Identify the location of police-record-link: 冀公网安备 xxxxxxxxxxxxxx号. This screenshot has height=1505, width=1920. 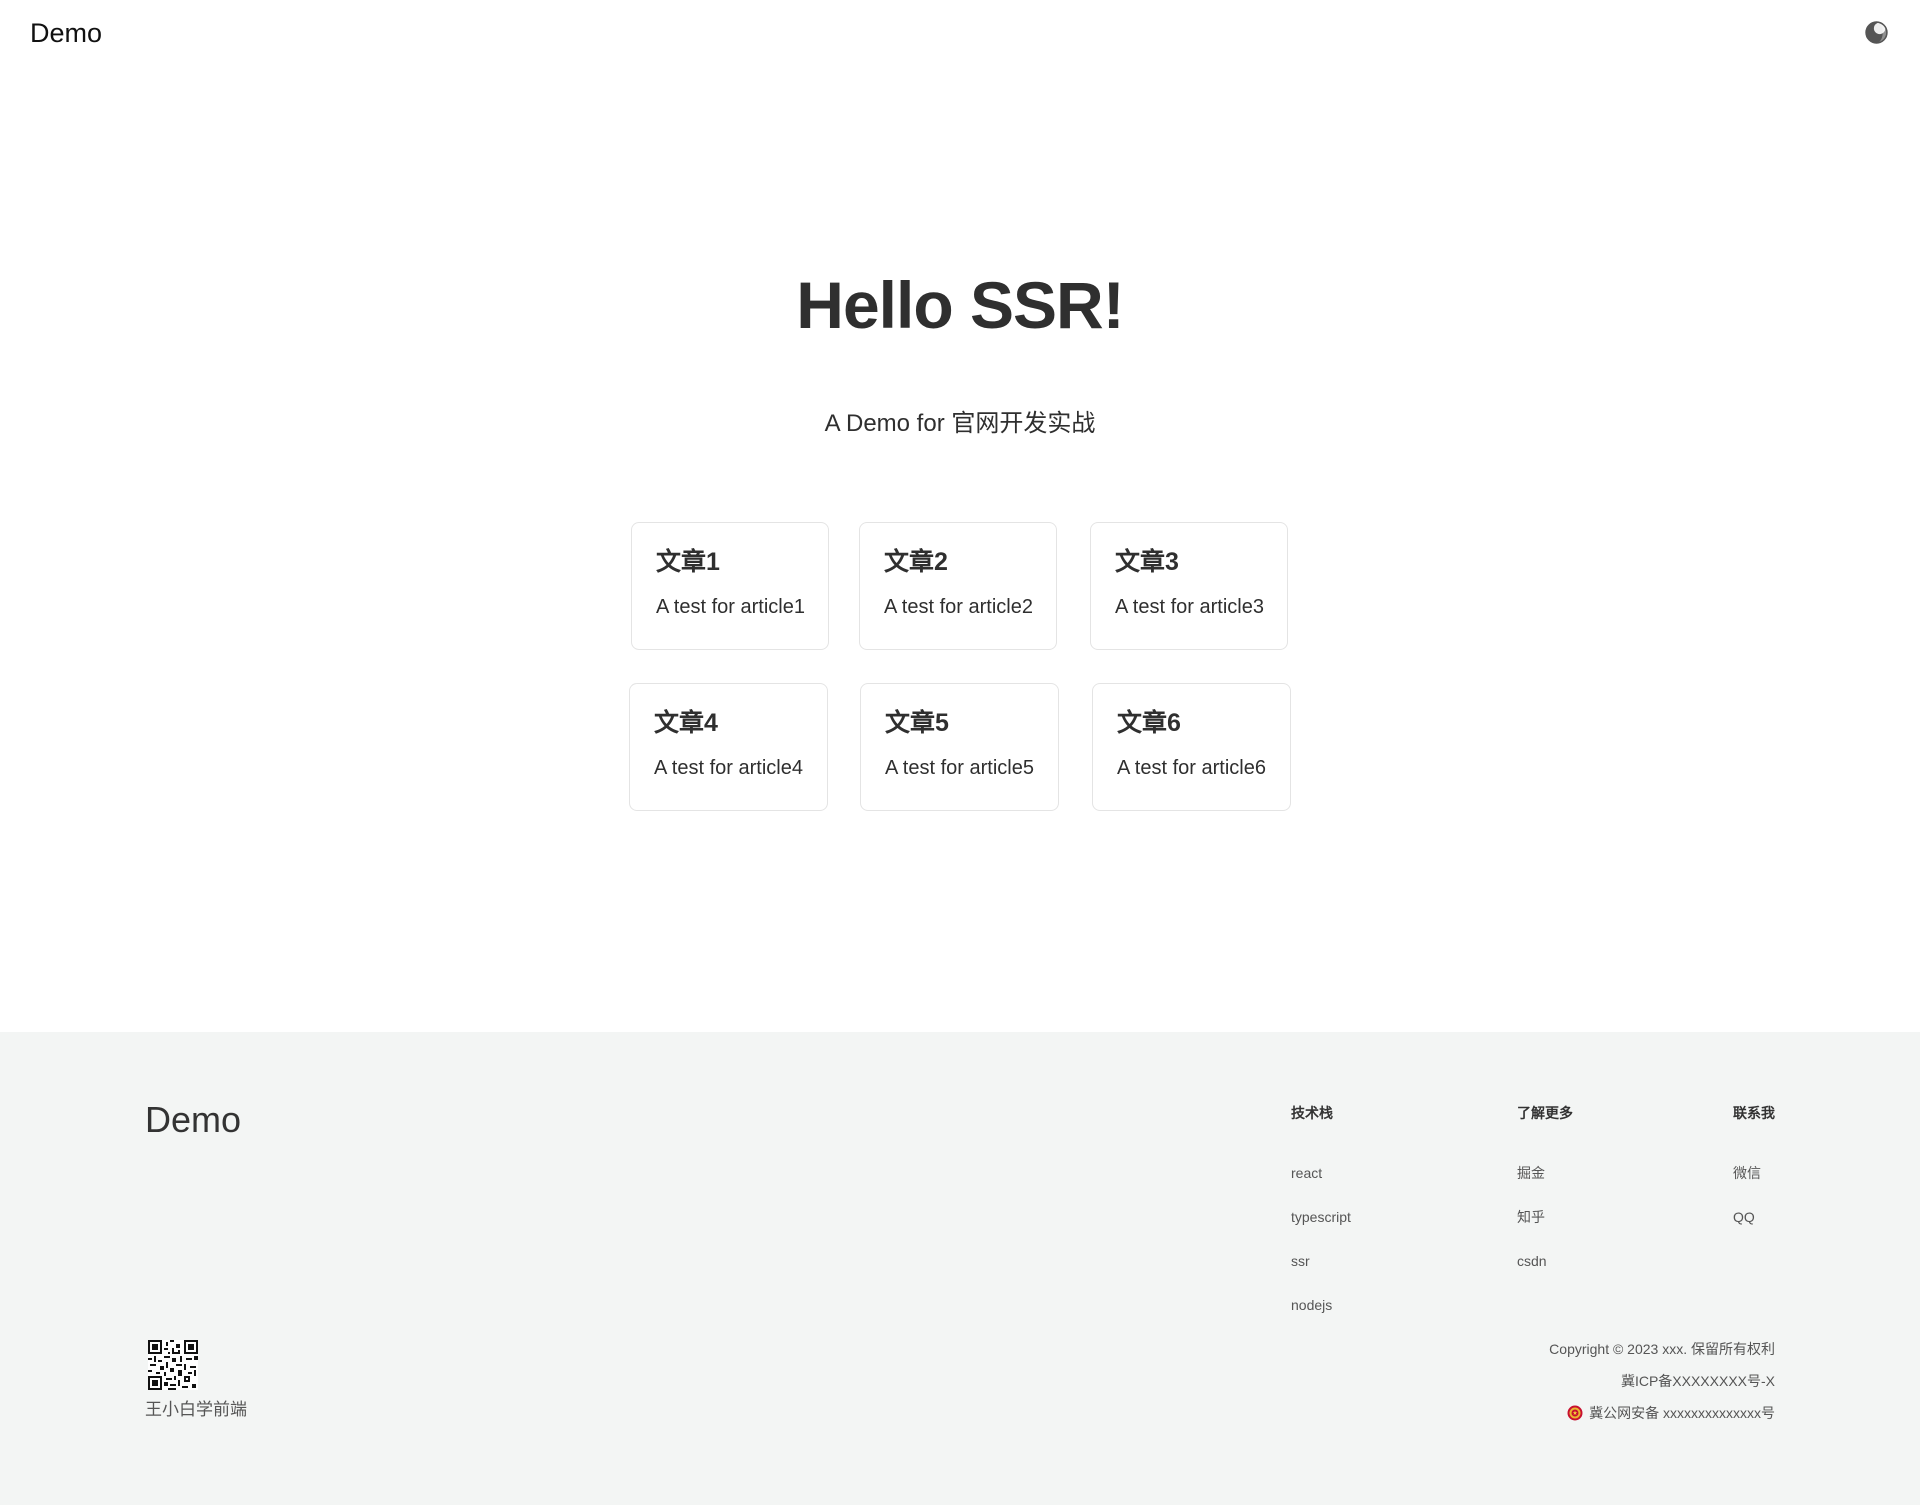
(1671, 1413).